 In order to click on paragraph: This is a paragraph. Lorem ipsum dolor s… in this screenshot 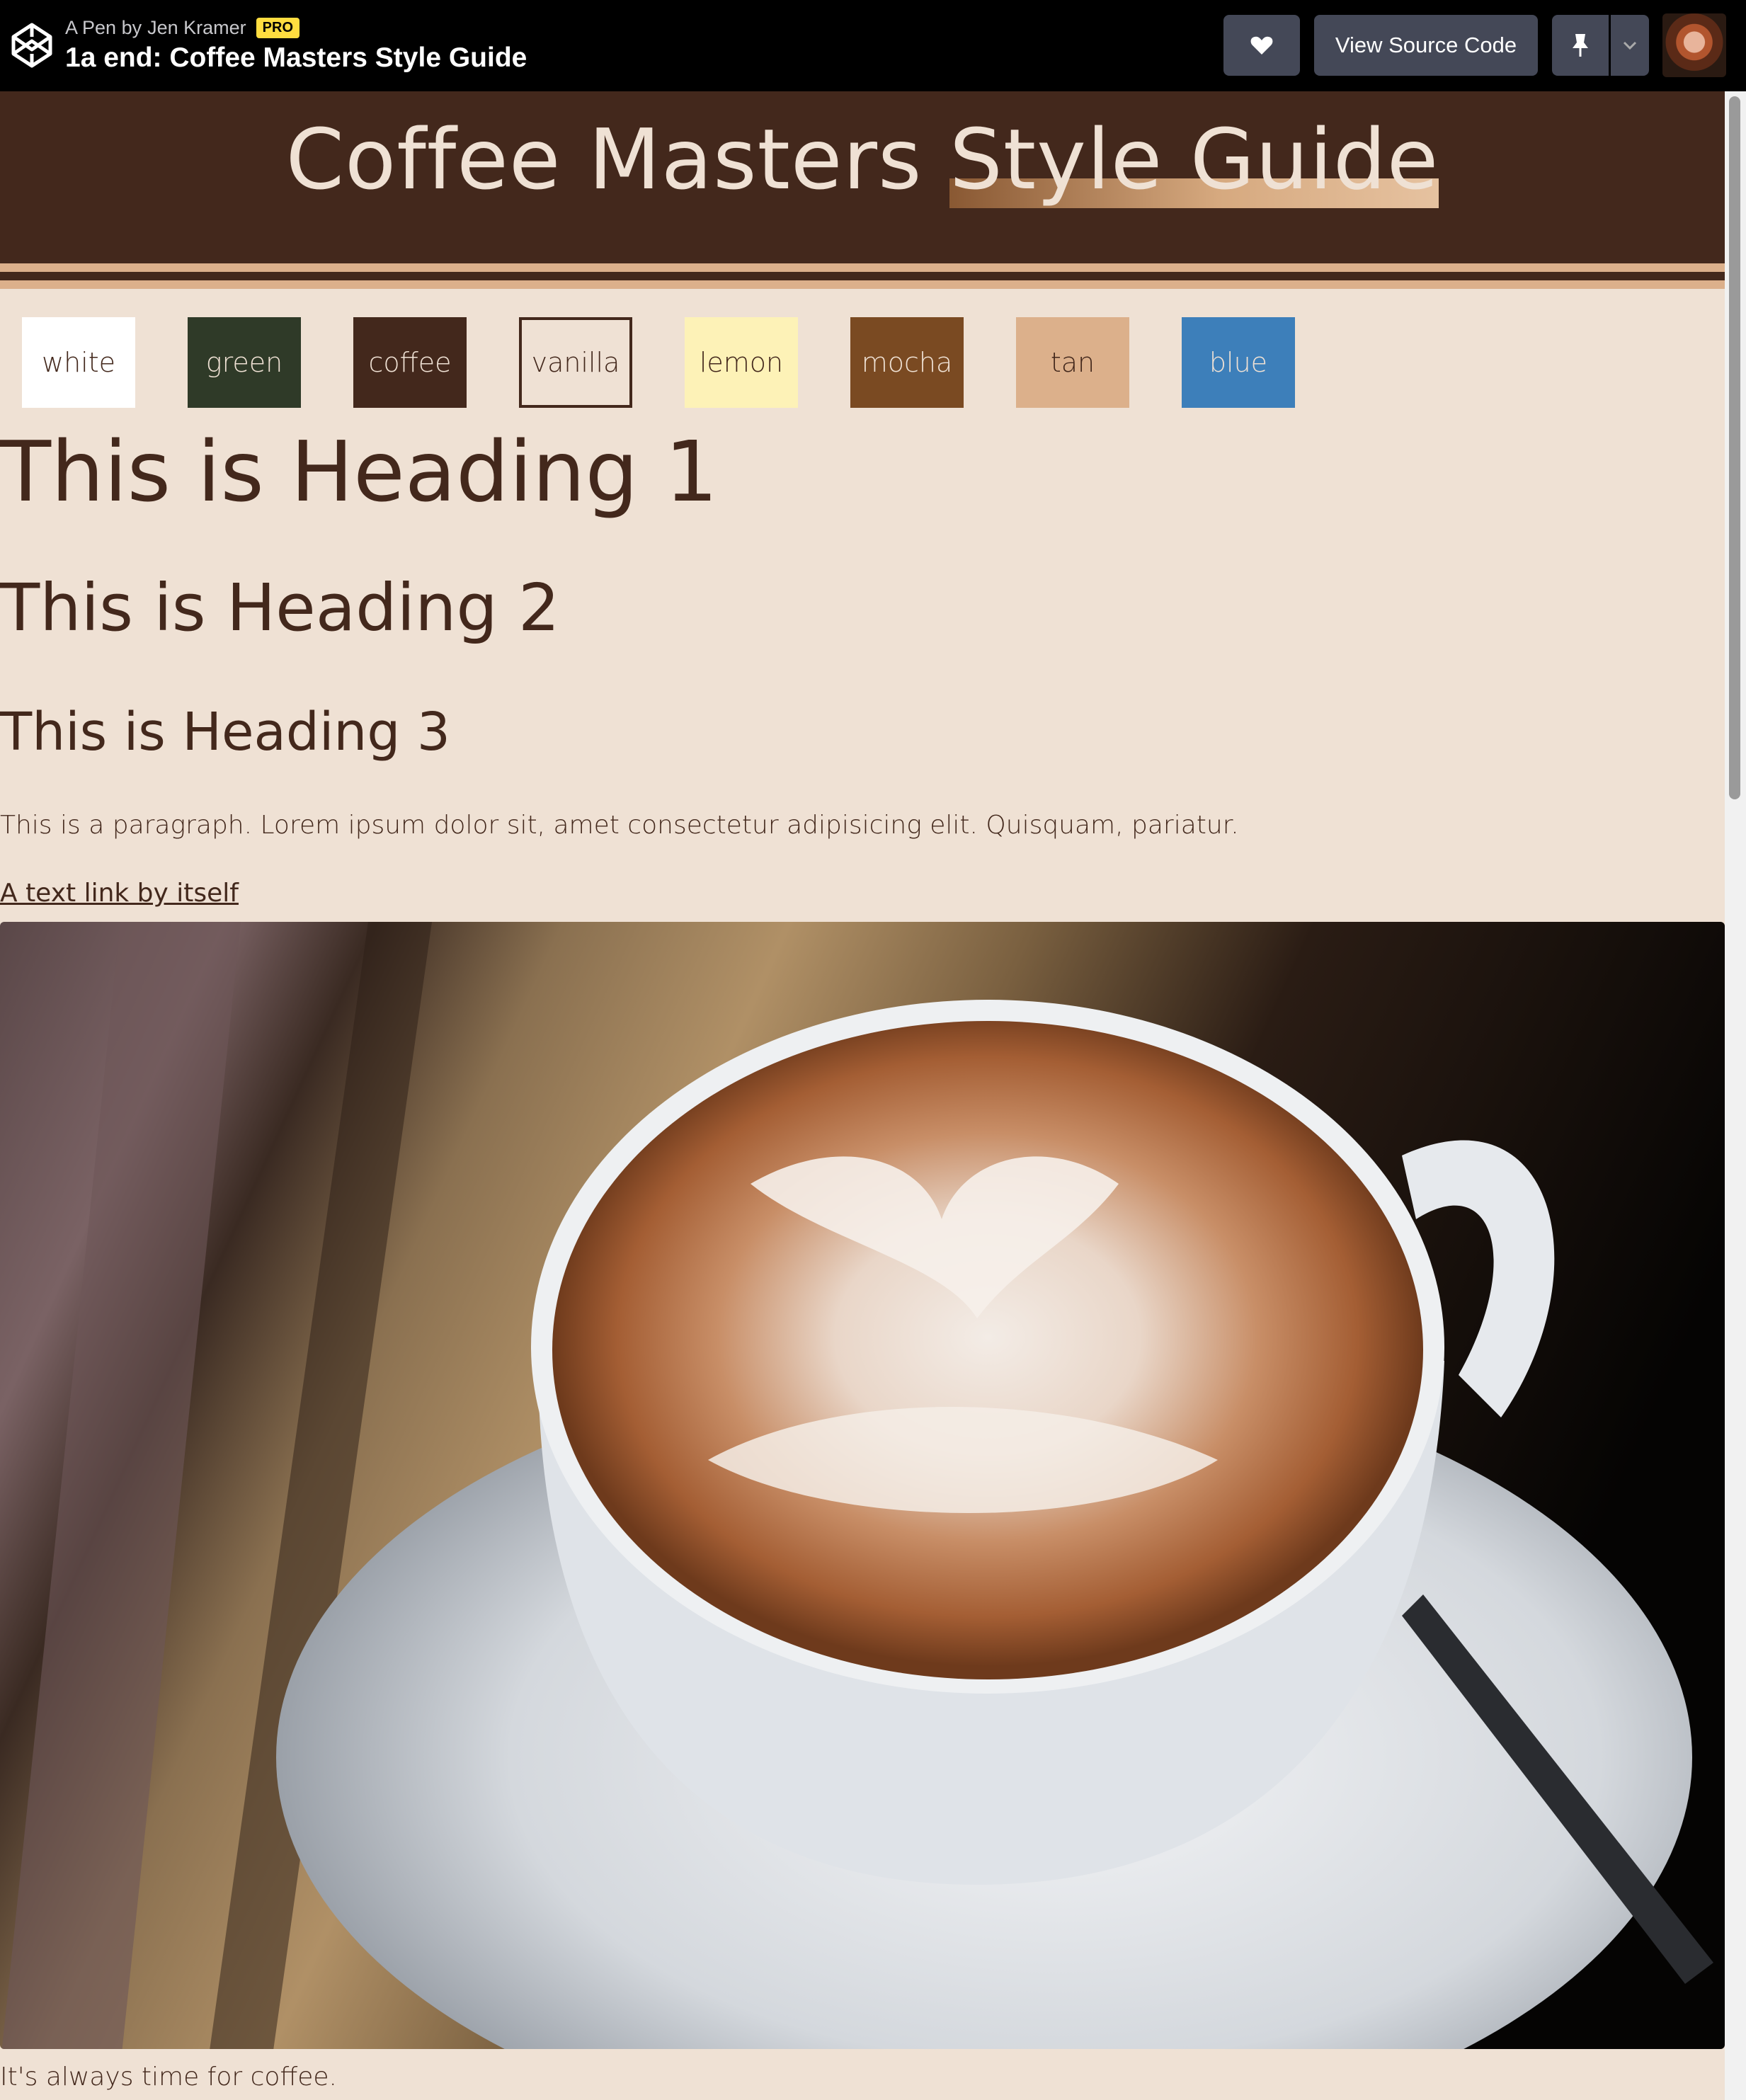, I will do `click(619, 825)`.